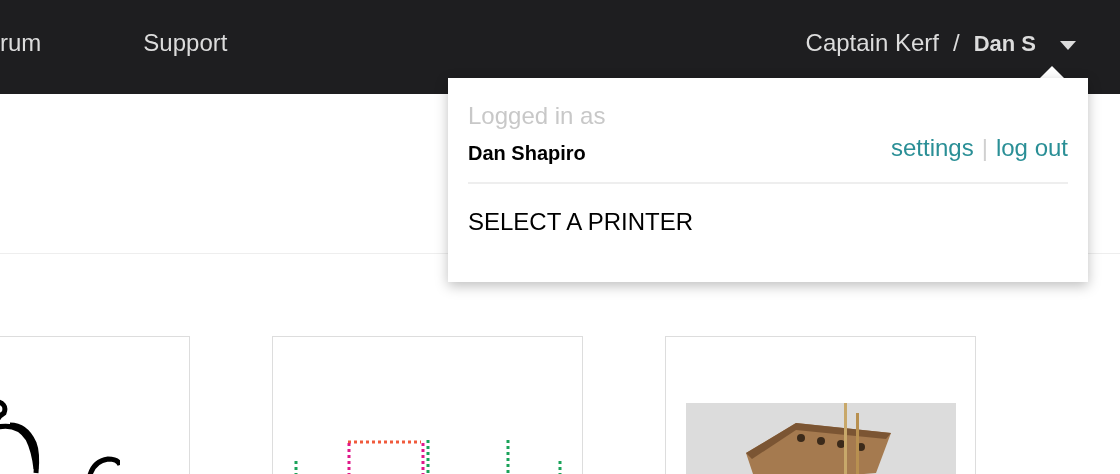  Describe the element at coordinates (185, 43) in the screenshot. I see `nav-link: Support` at that location.